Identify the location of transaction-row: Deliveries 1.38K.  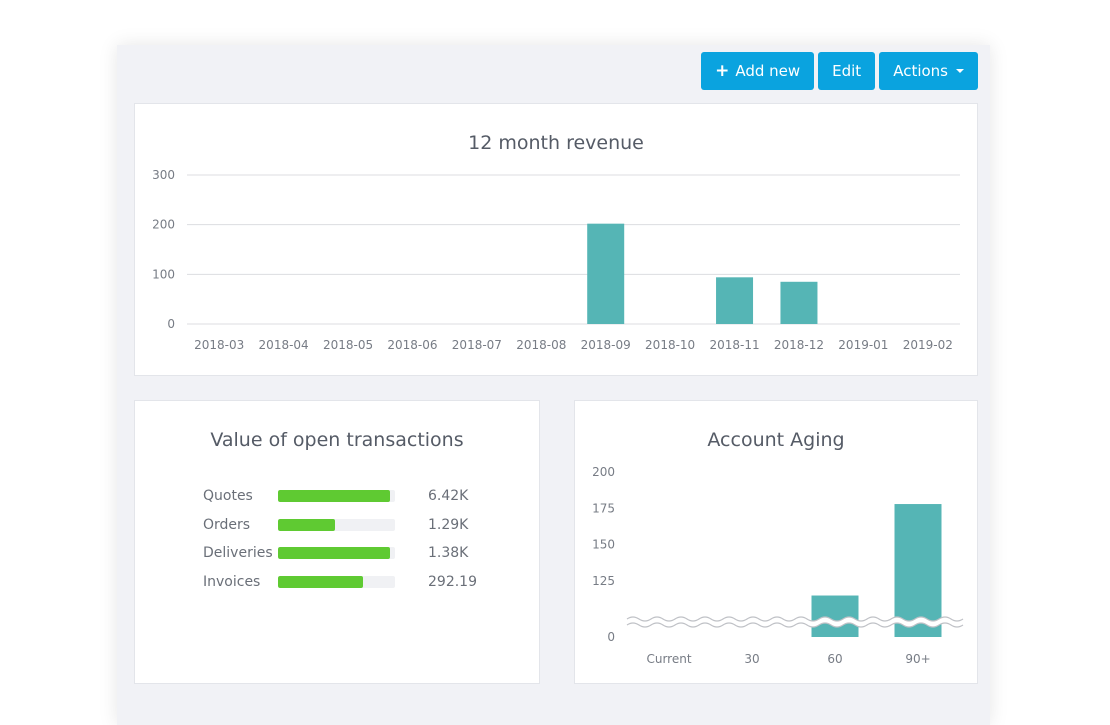
(335, 553).